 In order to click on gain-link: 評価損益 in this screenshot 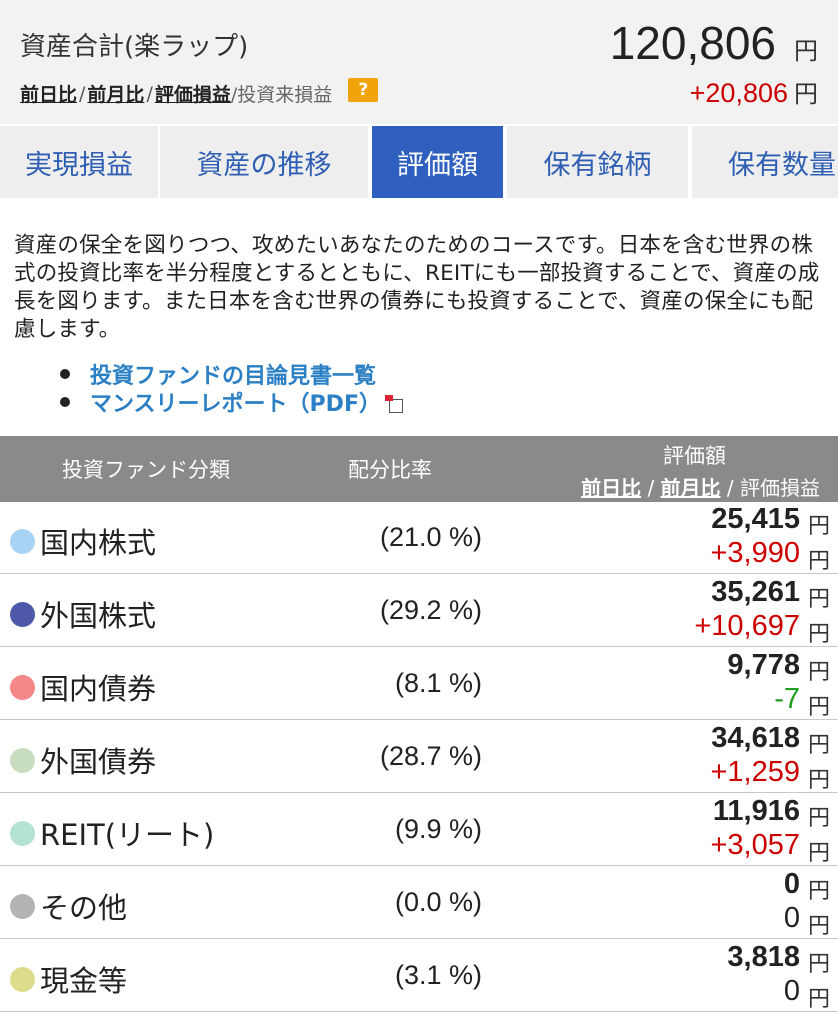, I will do `click(193, 93)`.